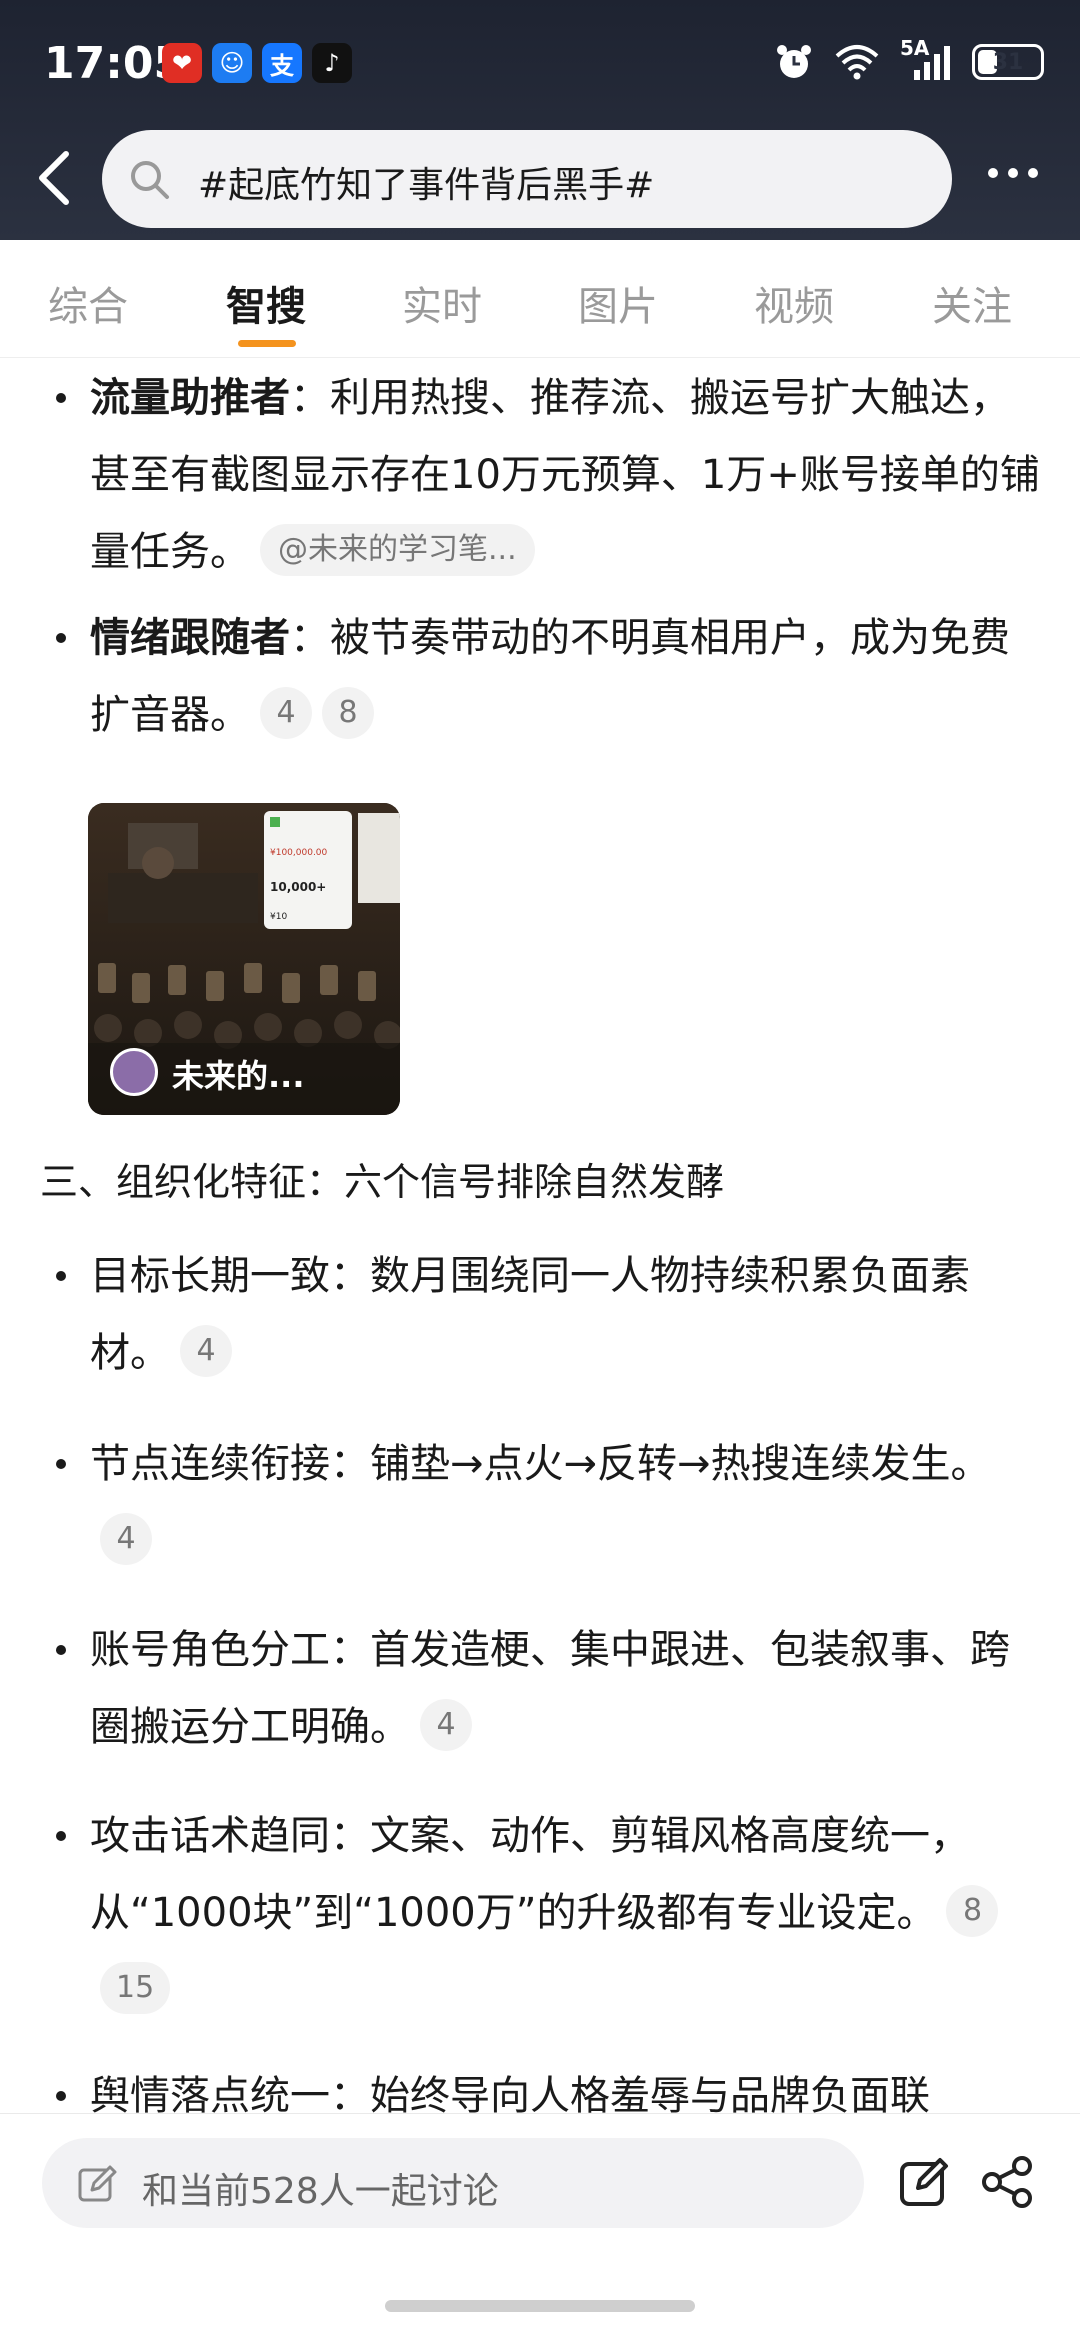 This screenshot has width=1080, height=2330. Describe the element at coordinates (565, 1503) in the screenshot. I see `bullet-text: 节点连续衔接：铺垫→点火→反转→热搜连续发生。 4` at that location.